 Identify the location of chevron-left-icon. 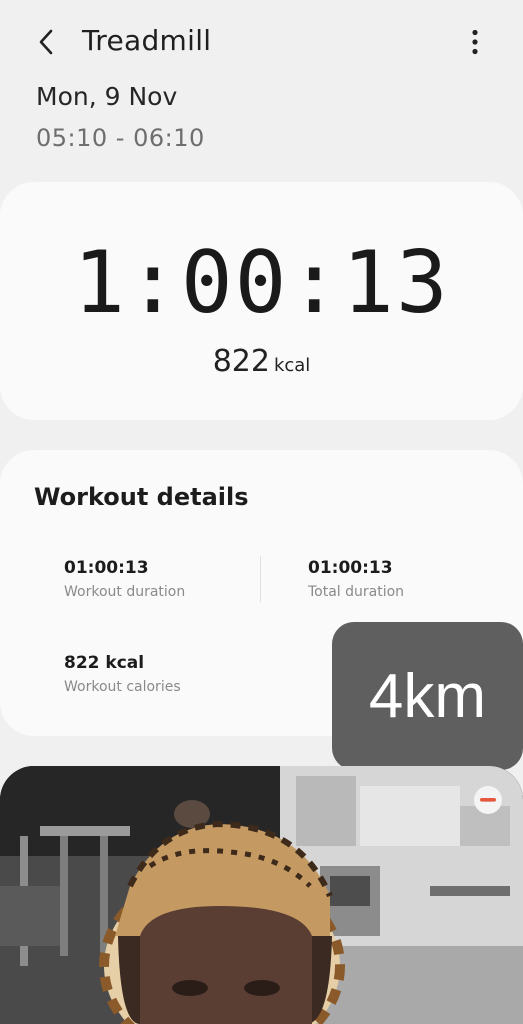
(46, 42).